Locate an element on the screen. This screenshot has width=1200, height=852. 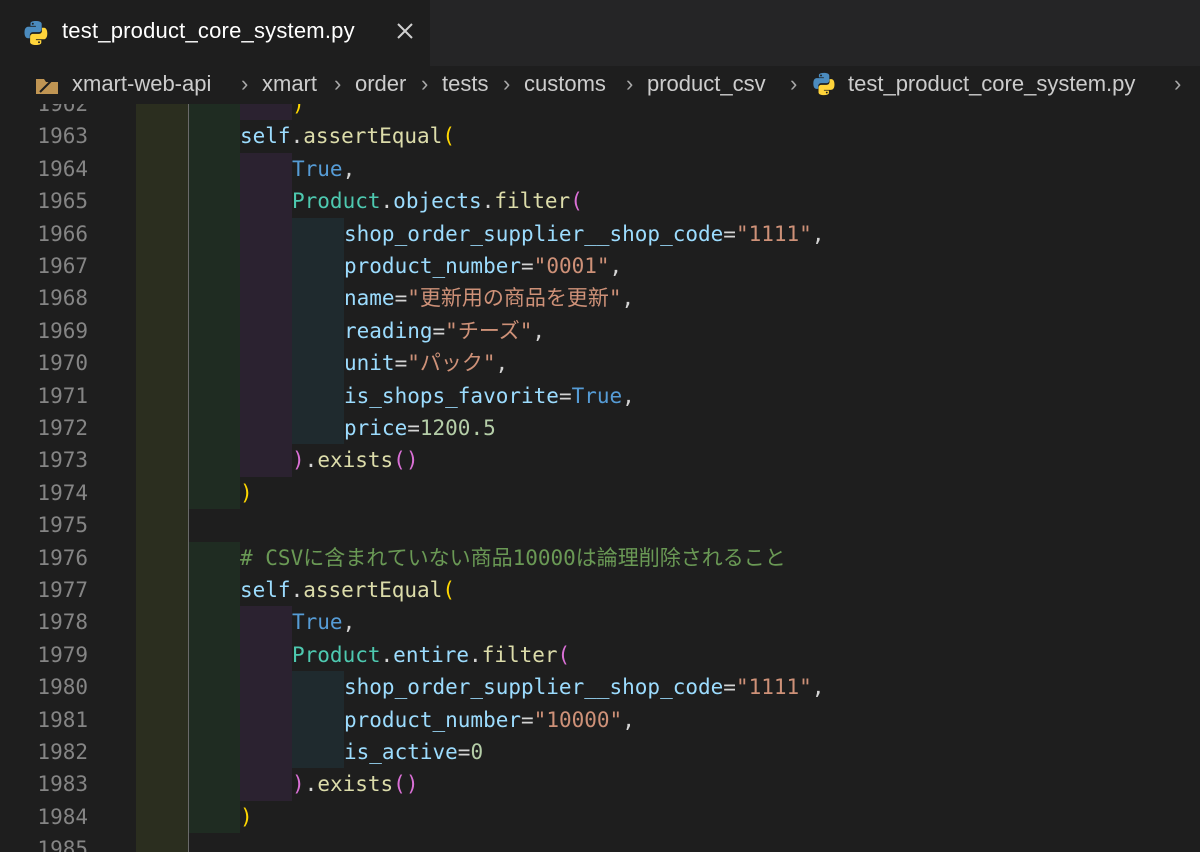
code-line: 1979 Product.entire.filter( is located at coordinates (600, 655).